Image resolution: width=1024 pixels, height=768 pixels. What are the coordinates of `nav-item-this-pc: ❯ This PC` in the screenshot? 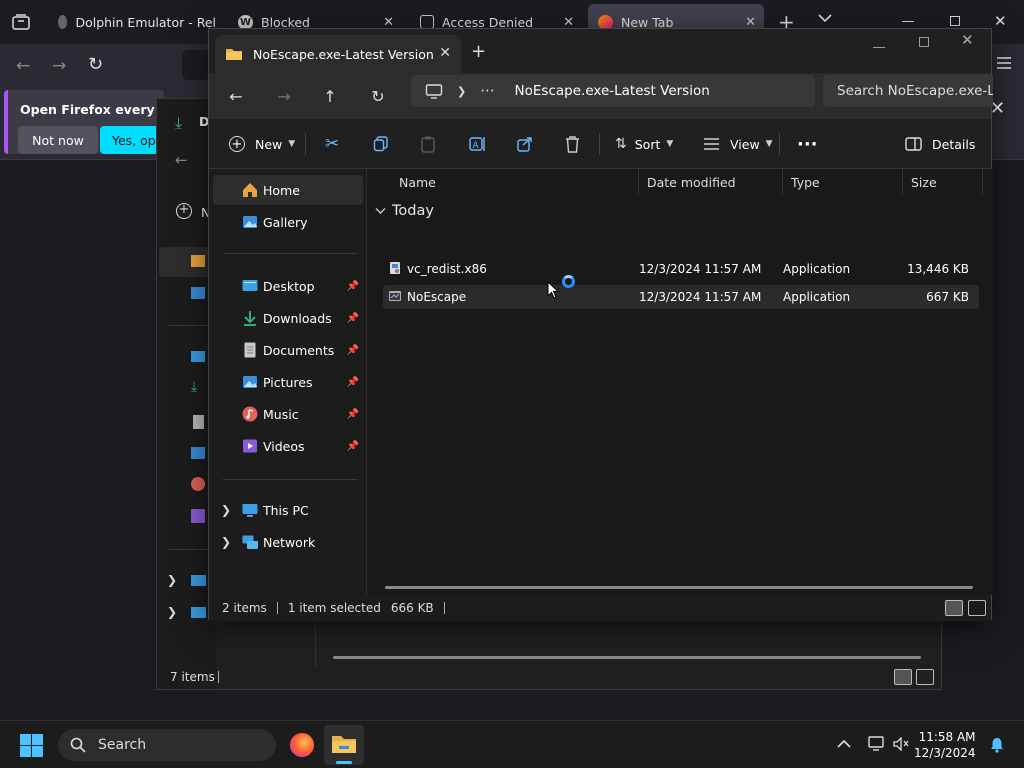 It's located at (288, 510).